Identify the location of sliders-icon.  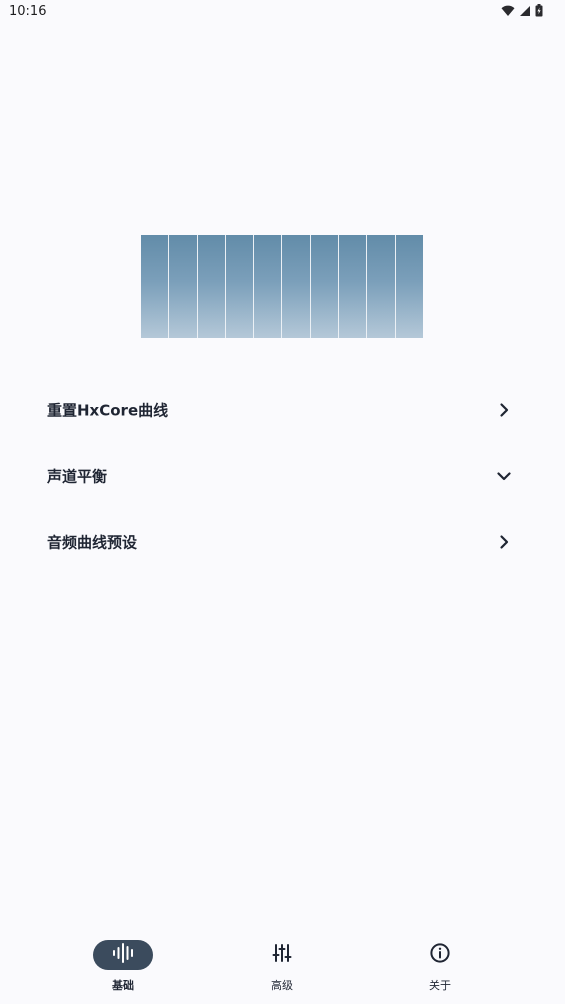
(282, 955).